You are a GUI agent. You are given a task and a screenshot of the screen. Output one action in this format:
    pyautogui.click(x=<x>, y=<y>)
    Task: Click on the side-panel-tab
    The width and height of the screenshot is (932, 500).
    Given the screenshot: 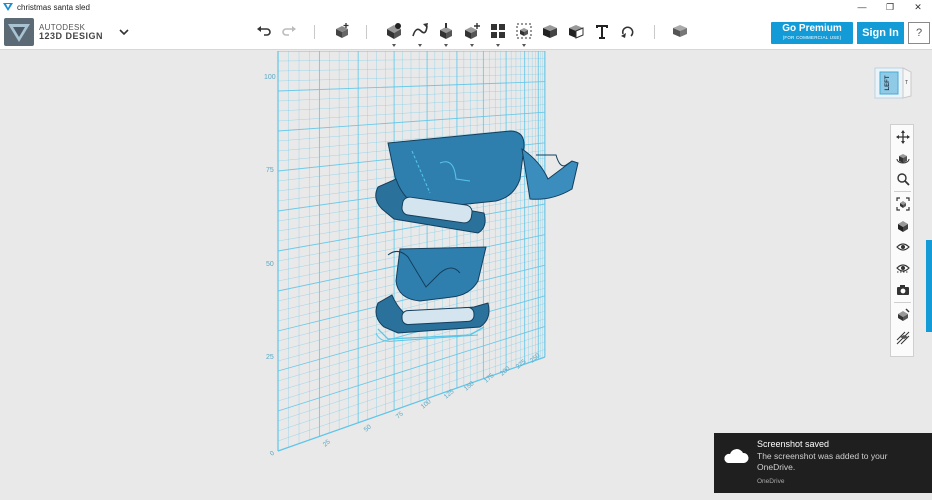 What is the action you would take?
    pyautogui.click(x=929, y=286)
    